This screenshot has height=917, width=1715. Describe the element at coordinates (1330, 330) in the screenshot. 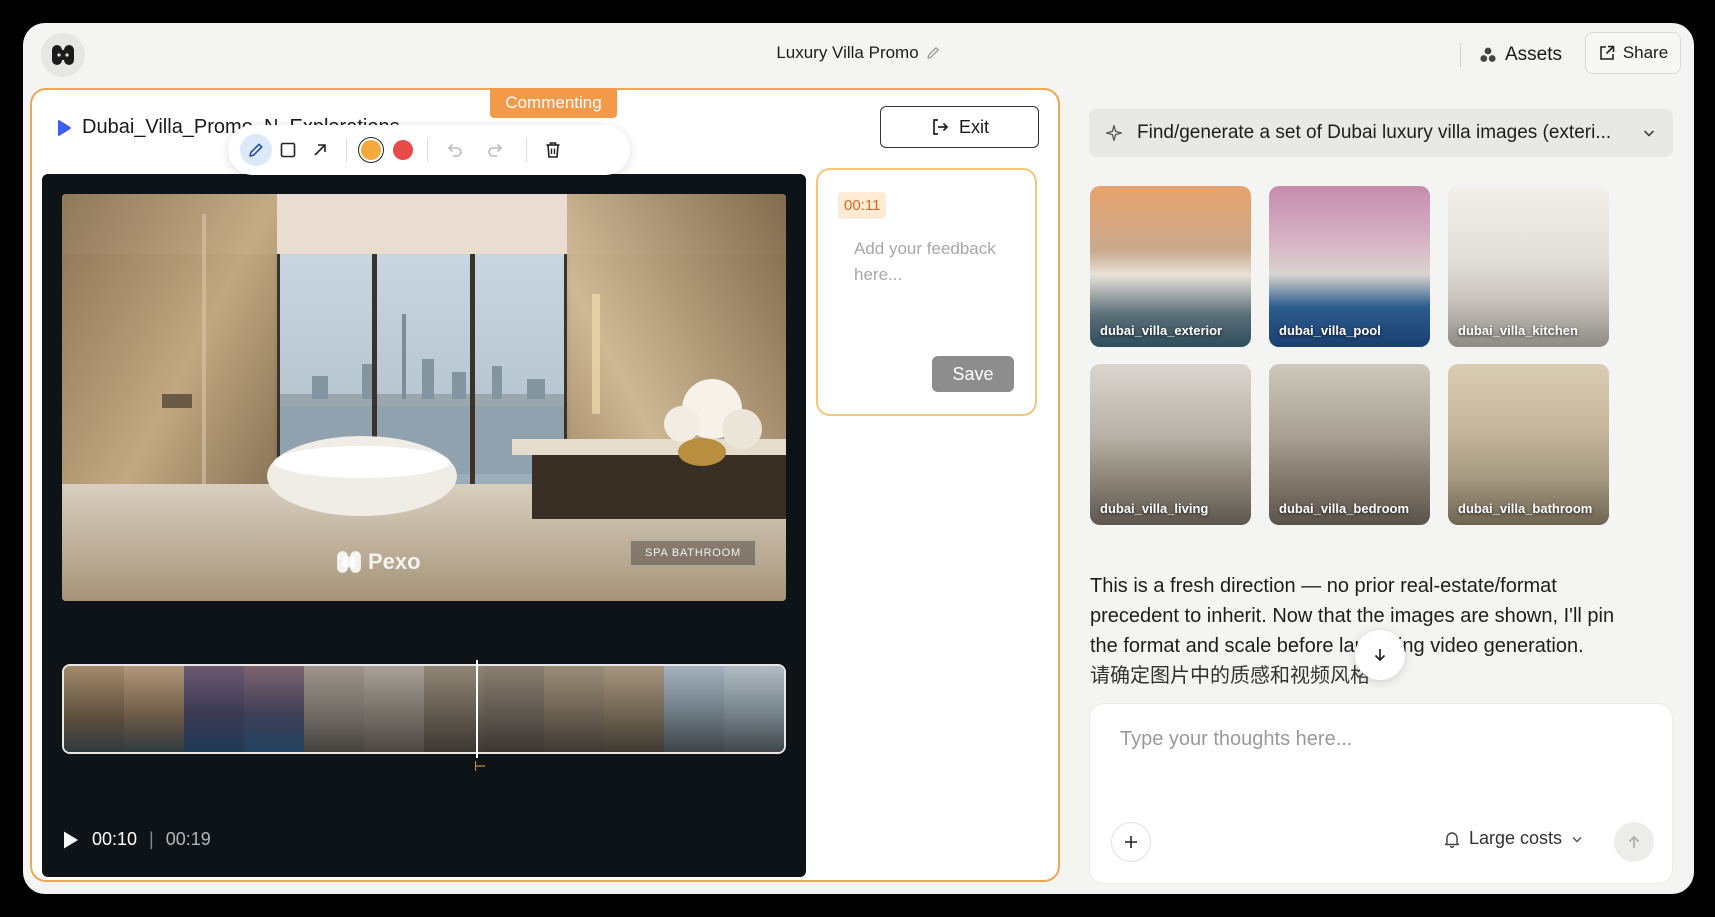

I see `image-caption: dubai_villa_pool` at that location.